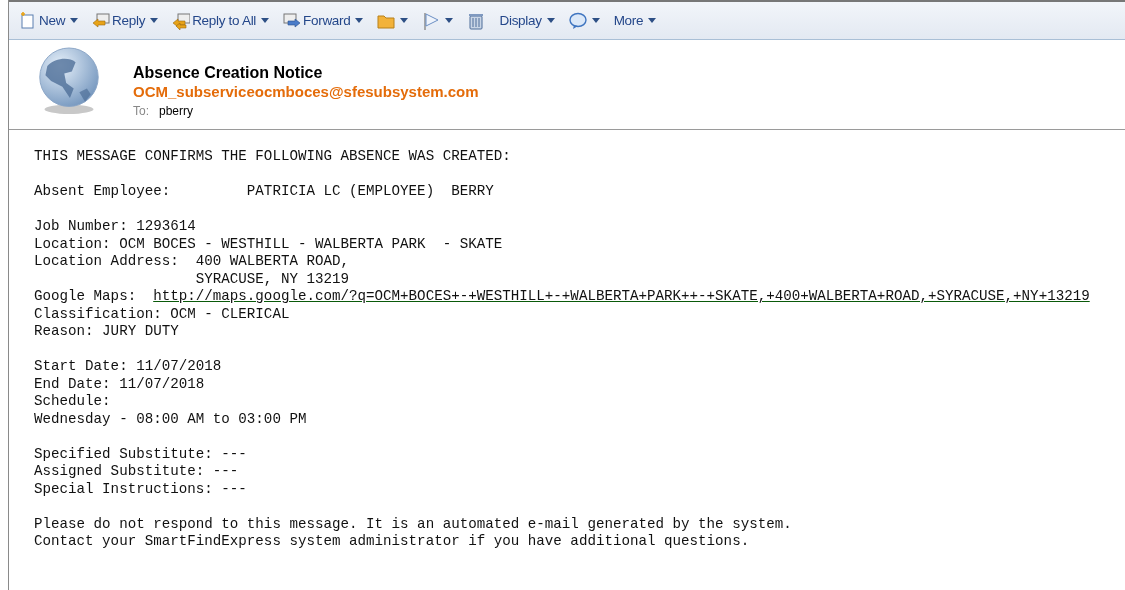 The height and width of the screenshot is (590, 1125). I want to click on toolbar-button: Display, so click(527, 20).